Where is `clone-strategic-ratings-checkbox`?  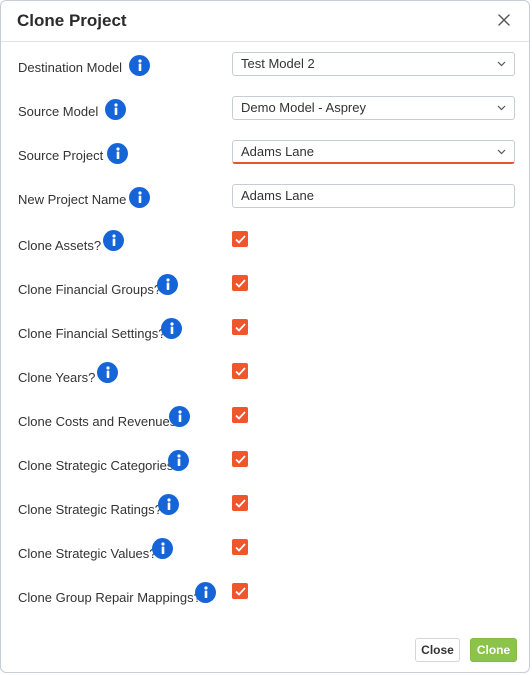
clone-strategic-ratings-checkbox is located at coordinates (240, 503).